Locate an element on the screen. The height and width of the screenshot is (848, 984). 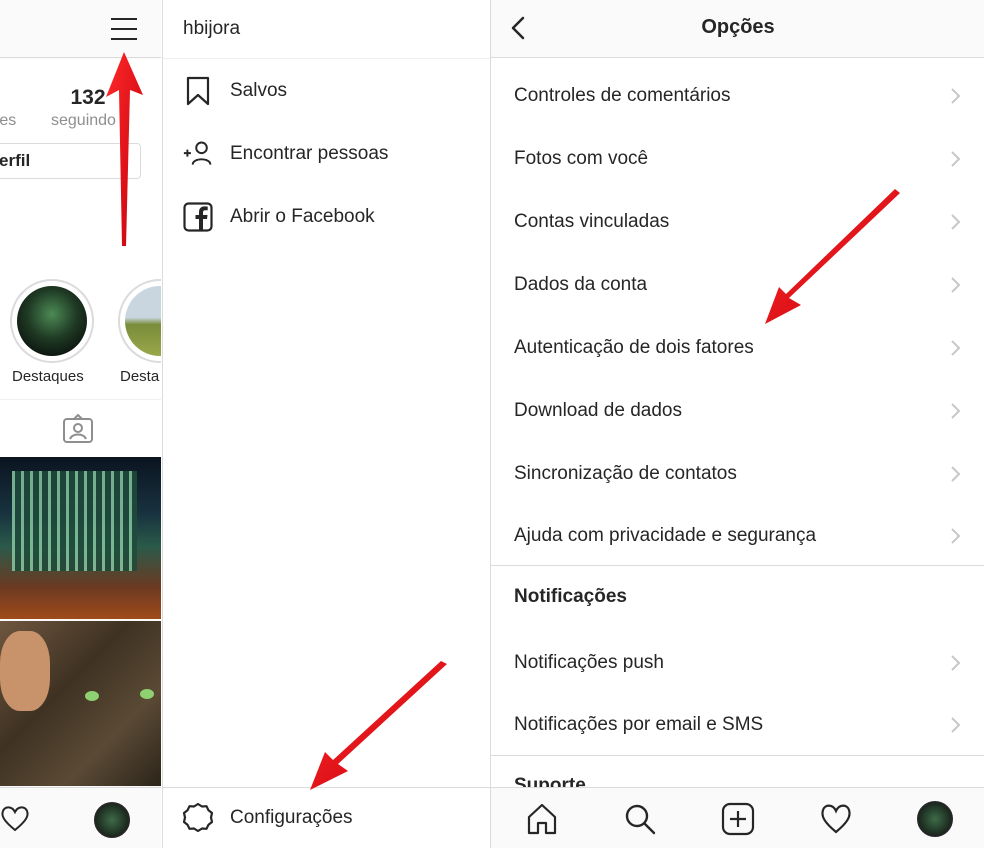
hamburger-menu-icon is located at coordinates (124, 29).